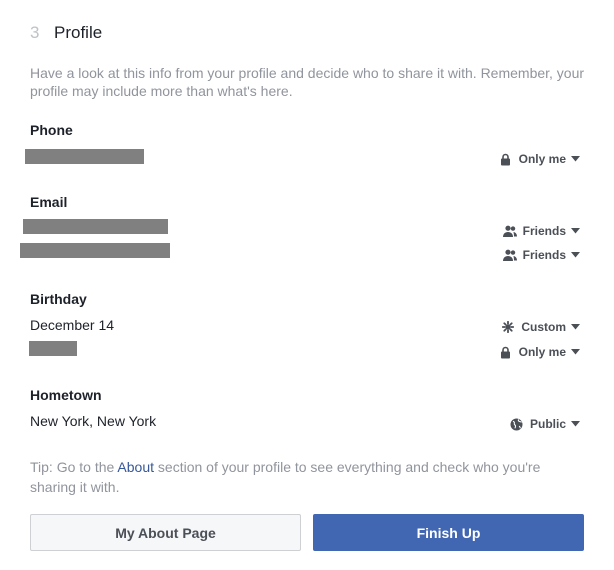 This screenshot has width=614, height=570. I want to click on birthday-value: December 14, so click(72, 325).